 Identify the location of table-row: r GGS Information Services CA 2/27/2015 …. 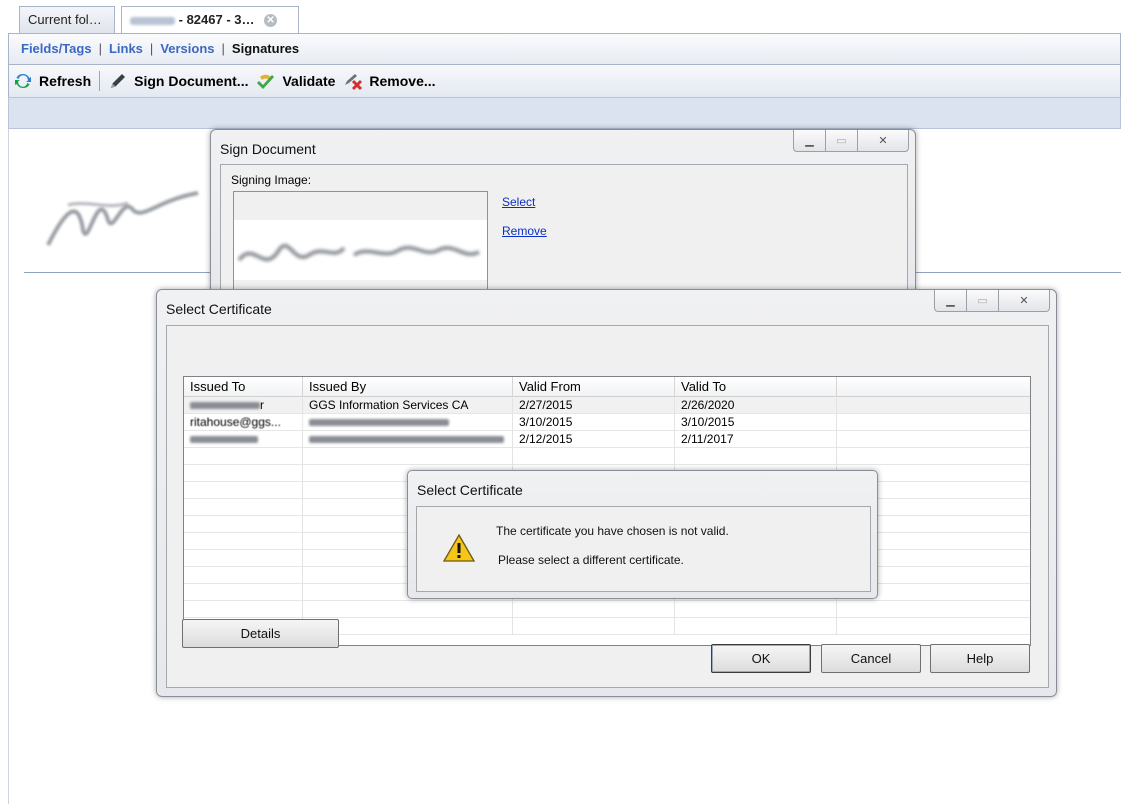
(607, 405).